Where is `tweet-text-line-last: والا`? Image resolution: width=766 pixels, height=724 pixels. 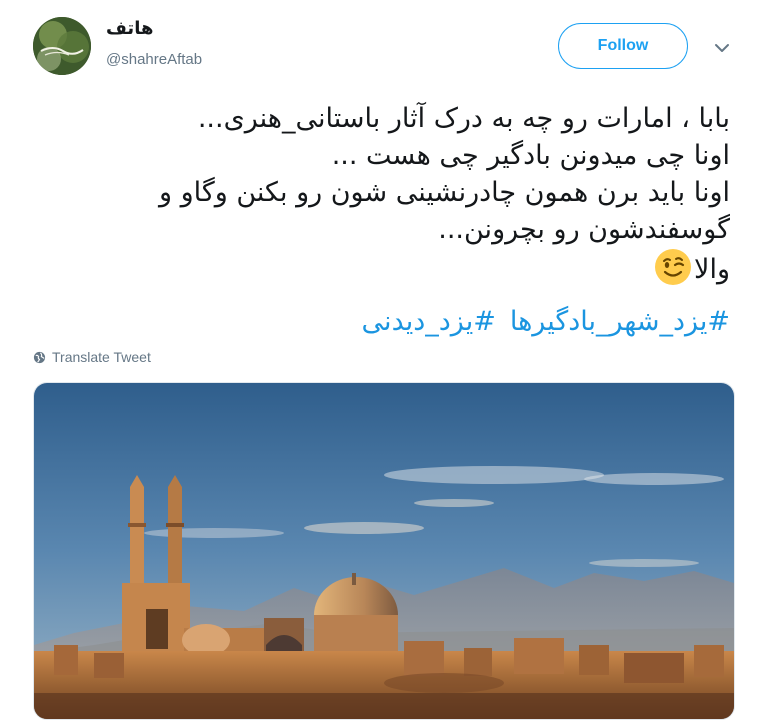 tweet-text-line-last: والا is located at coordinates (380, 268).